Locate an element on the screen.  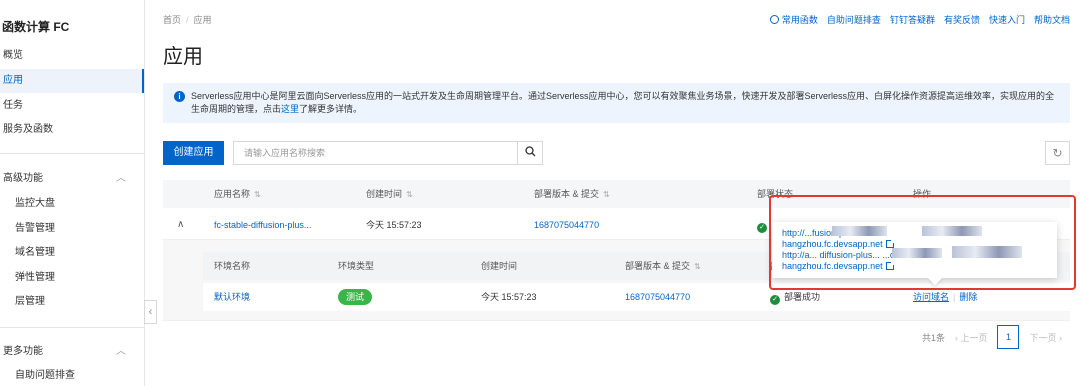
env-type-badge: 测试 is located at coordinates (355, 297).